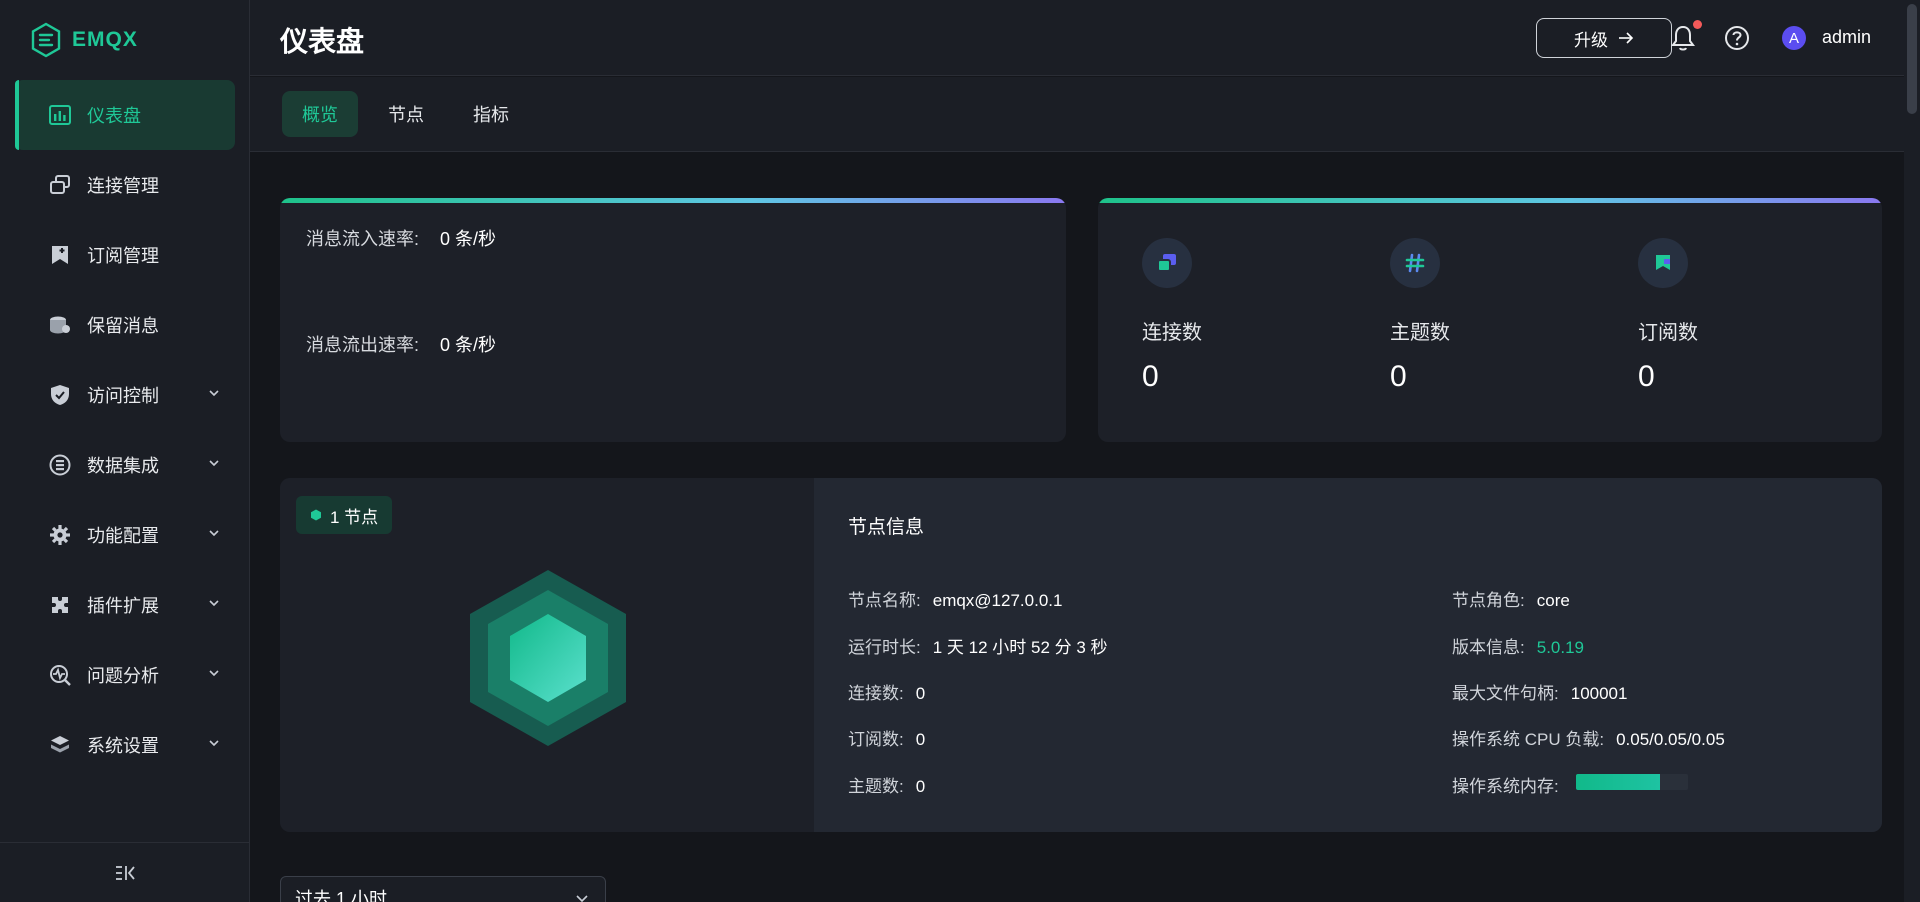 The height and width of the screenshot is (902, 1920). I want to click on hash-icon, so click(1415, 263).